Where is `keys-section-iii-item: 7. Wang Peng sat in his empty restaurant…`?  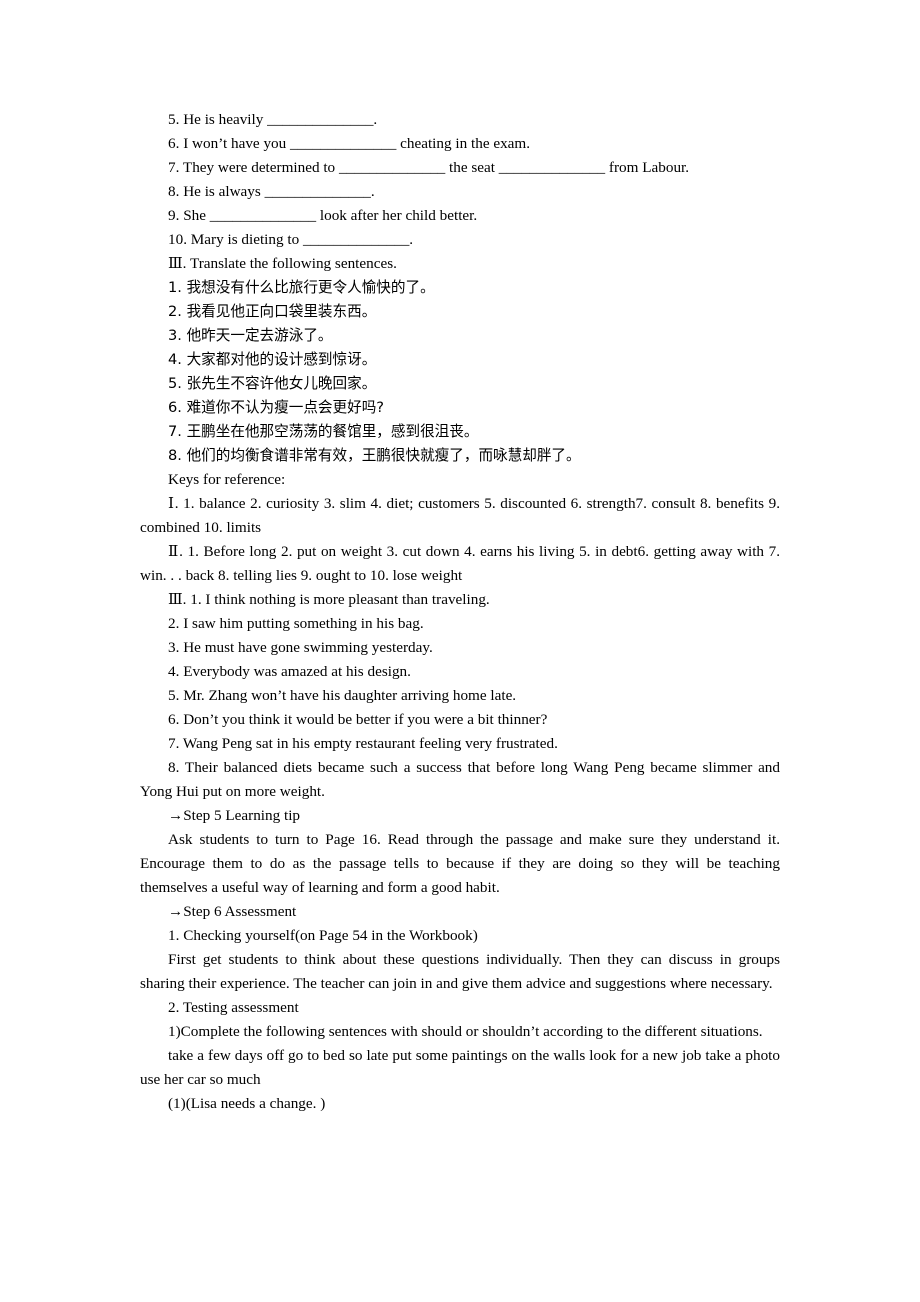
keys-section-iii-item: 7. Wang Peng sat in his empty restaurant… is located at coordinates (363, 743).